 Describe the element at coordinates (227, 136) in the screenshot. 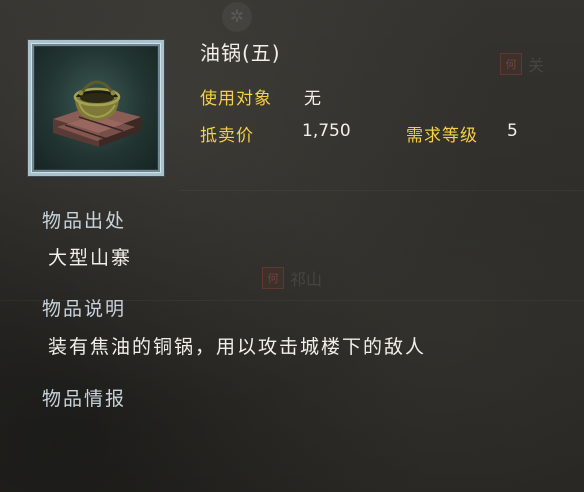

I see `price-label: 抵卖价` at that location.